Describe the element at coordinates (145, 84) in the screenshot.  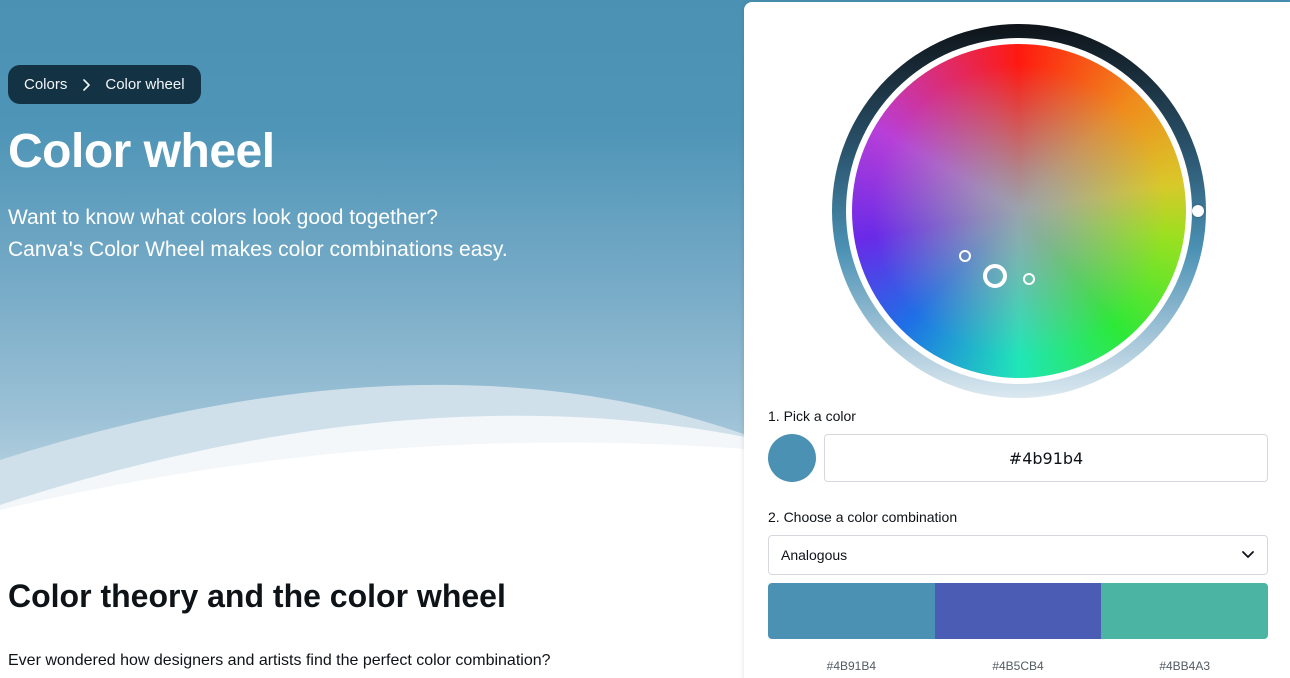
I see `breadcrumb-current: Color wheel` at that location.